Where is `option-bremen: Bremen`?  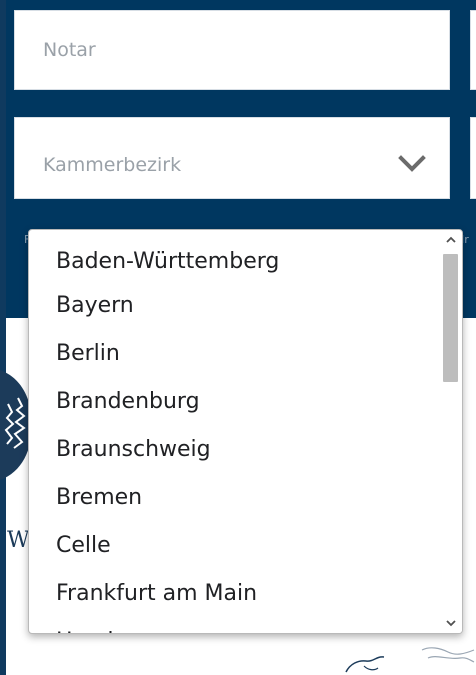
option-bremen: Bremen is located at coordinates (235, 498).